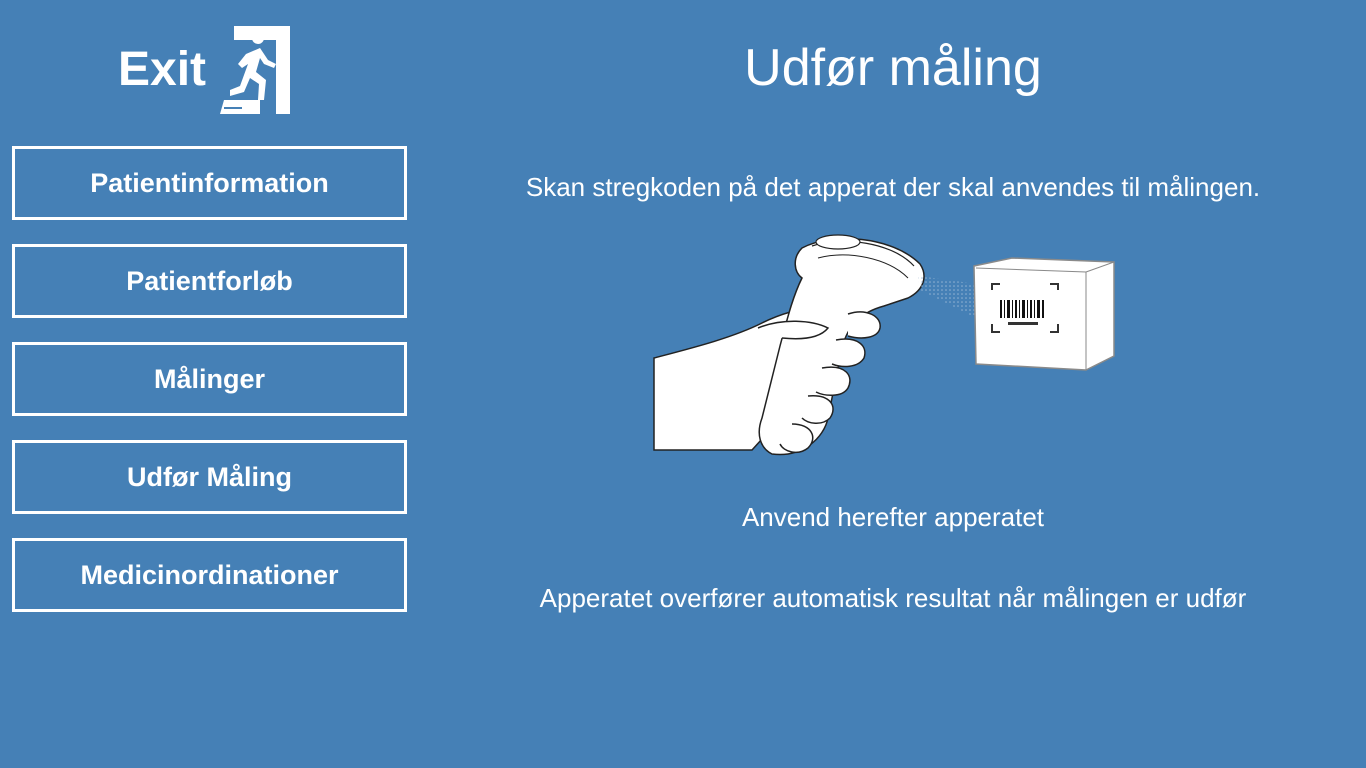 The width and height of the screenshot is (1366, 768). Describe the element at coordinates (887, 347) in the screenshot. I see `barcode-scanner-illustration` at that location.